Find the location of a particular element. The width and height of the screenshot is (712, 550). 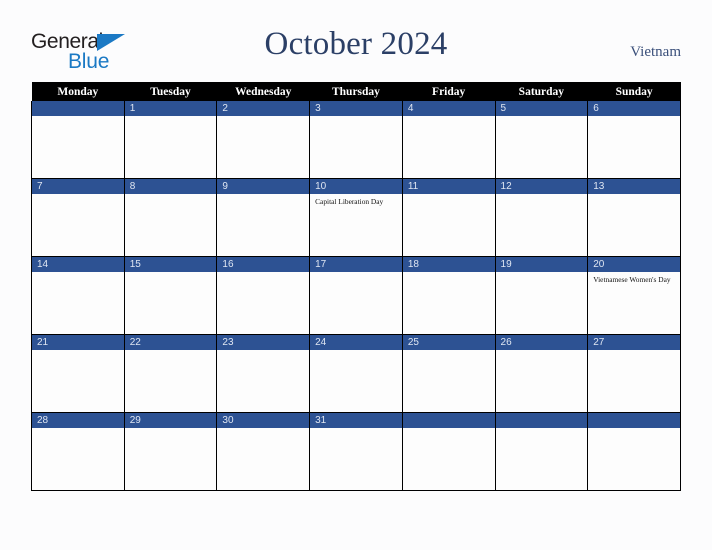

calendar-day-cell: 24 is located at coordinates (356, 373).